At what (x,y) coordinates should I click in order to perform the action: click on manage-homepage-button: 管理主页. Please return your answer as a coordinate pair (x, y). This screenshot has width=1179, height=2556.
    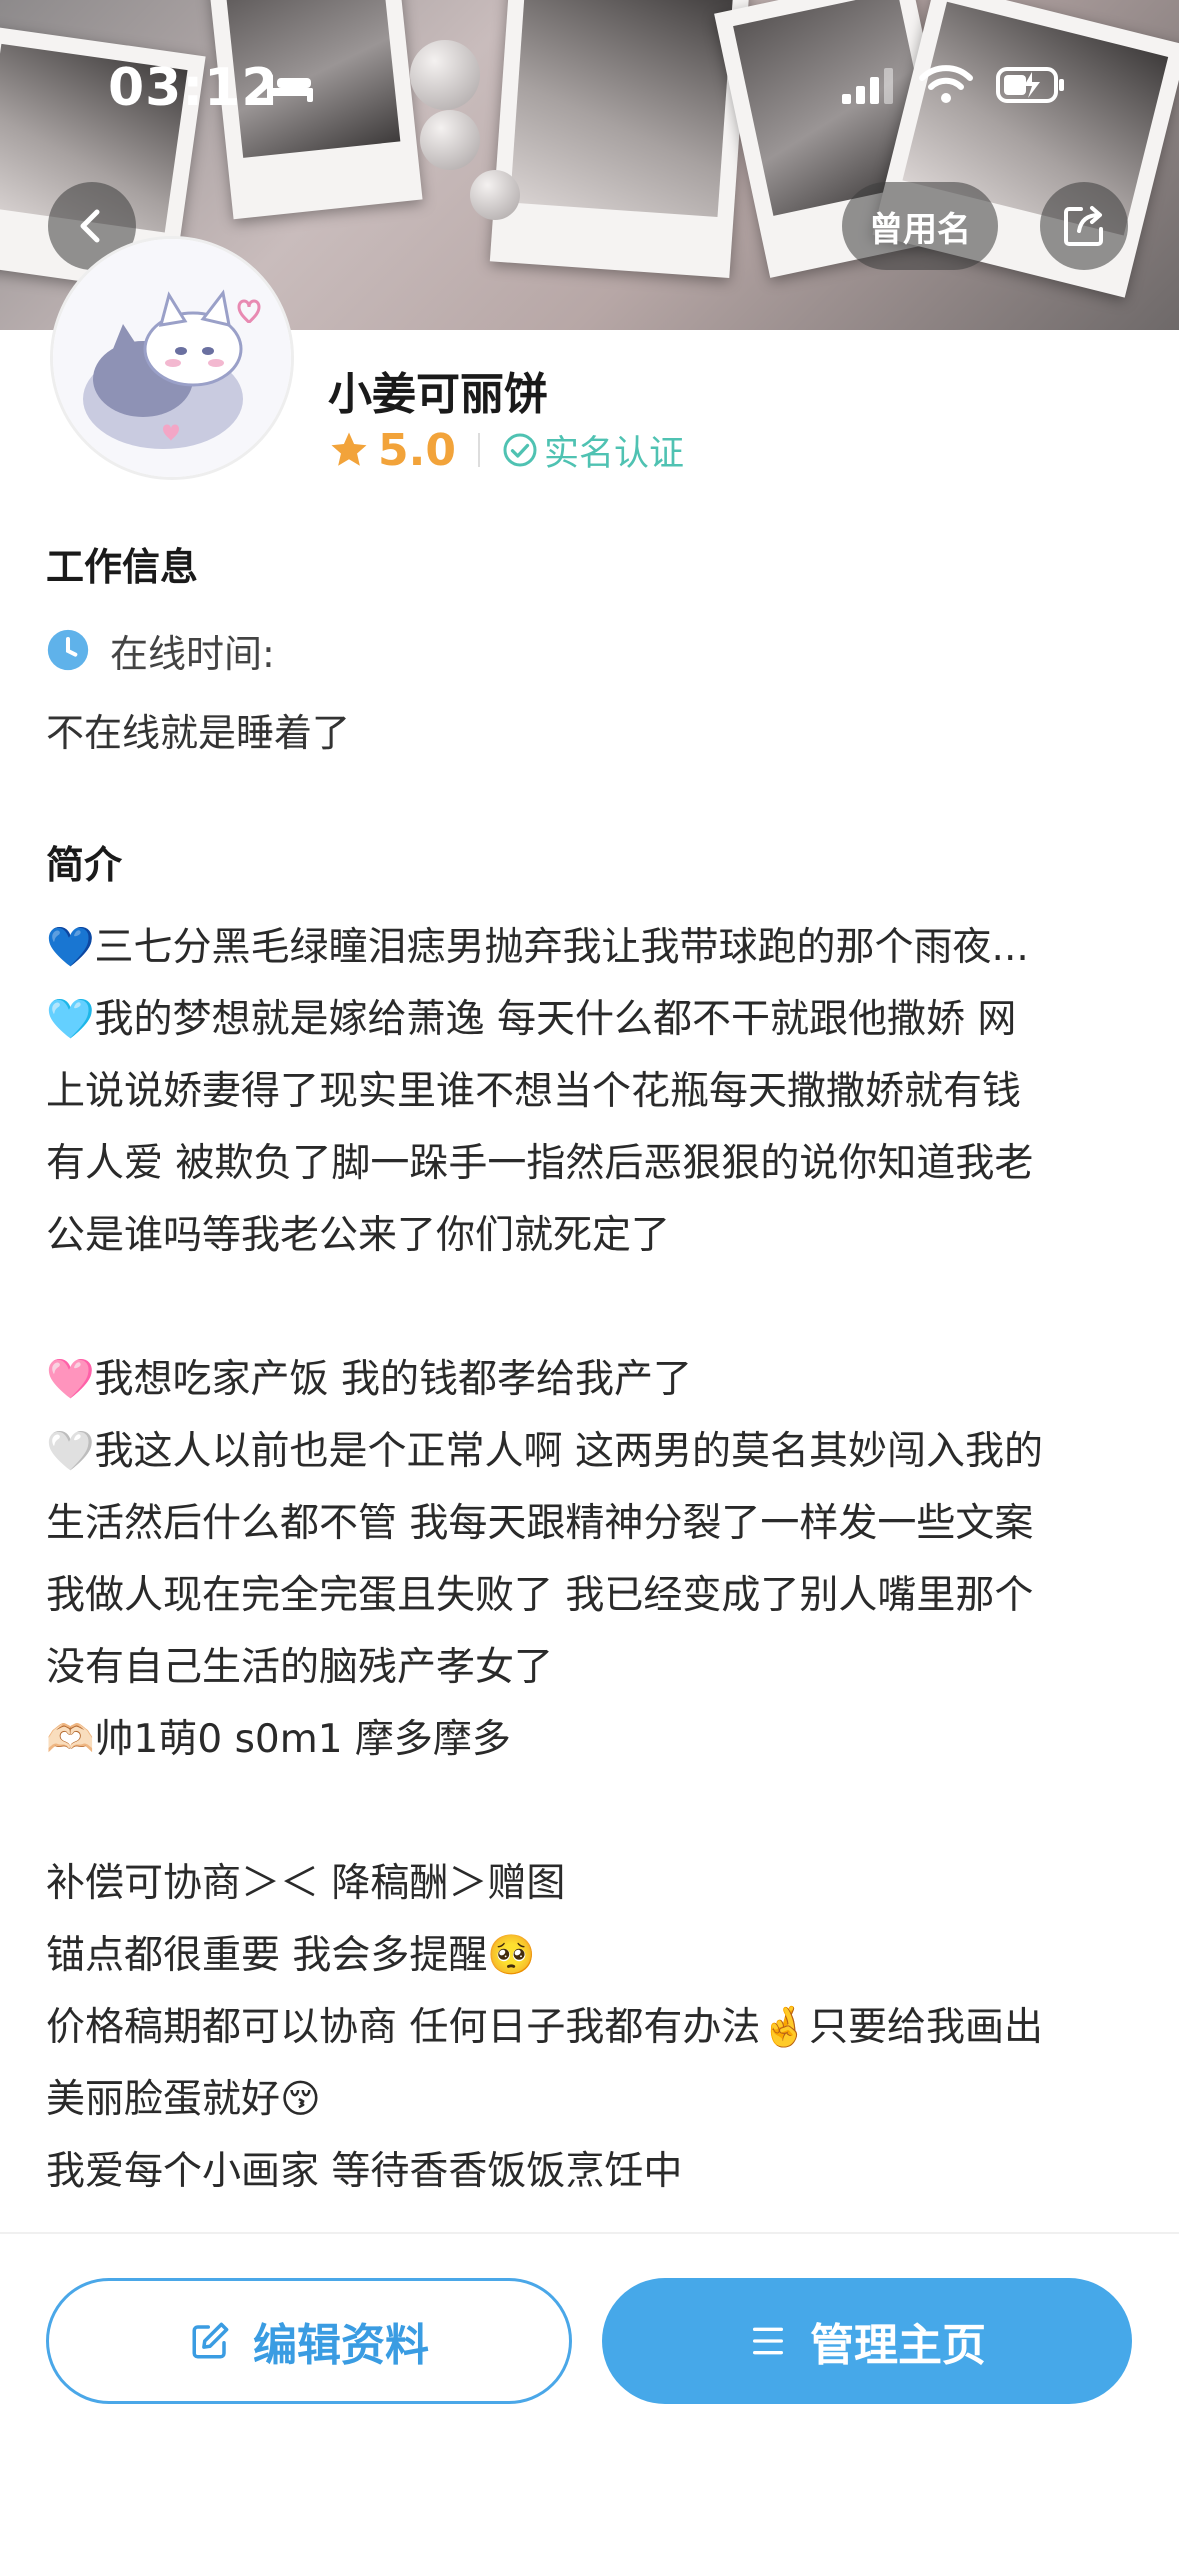
    Looking at the image, I should click on (867, 2341).